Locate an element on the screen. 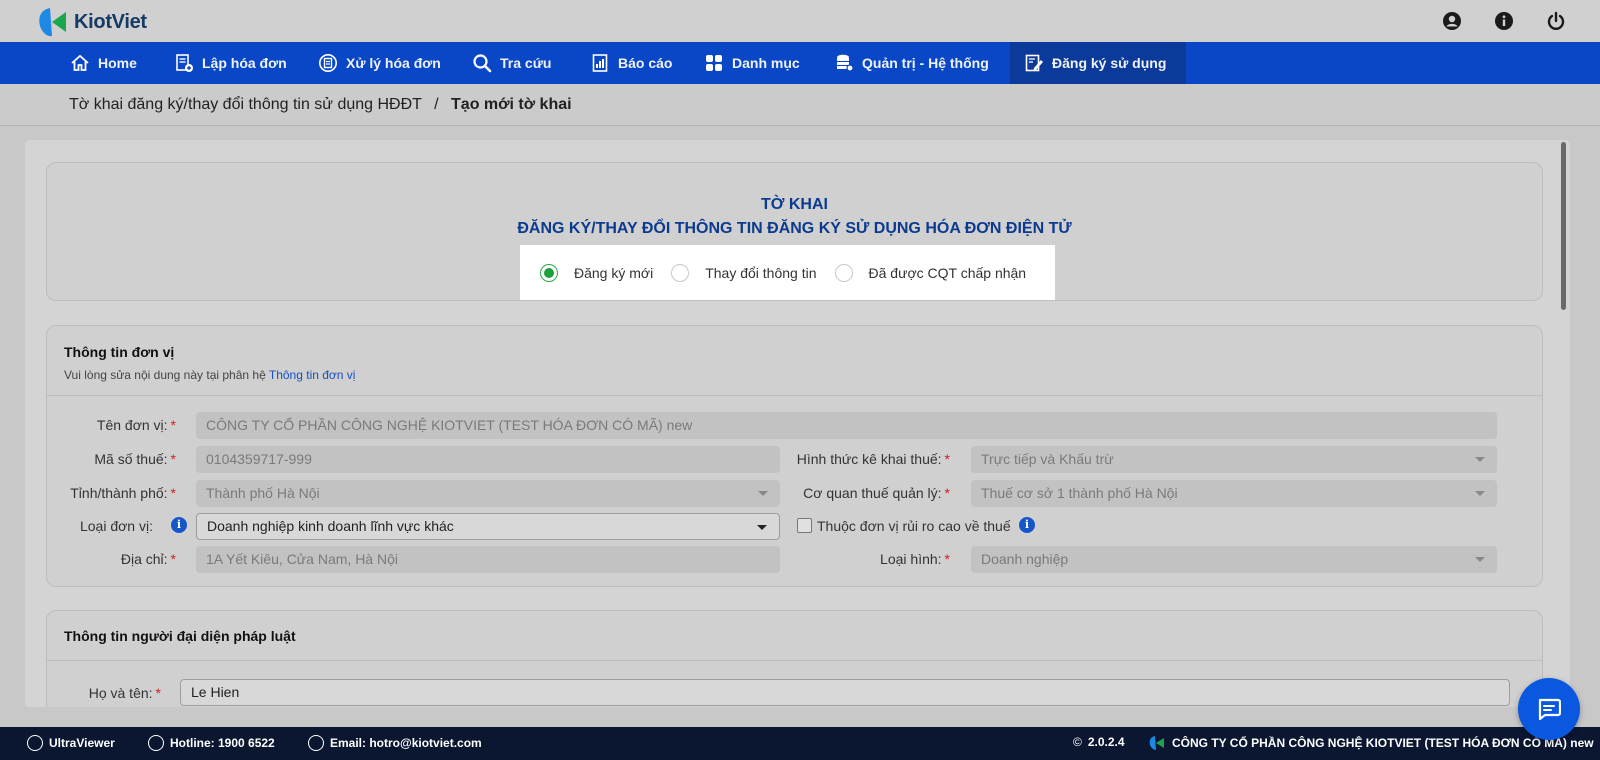 This screenshot has width=1600, height=760. high-risk-label: Thuộc đơn vị rủi ro cao về thuế is located at coordinates (914, 526).